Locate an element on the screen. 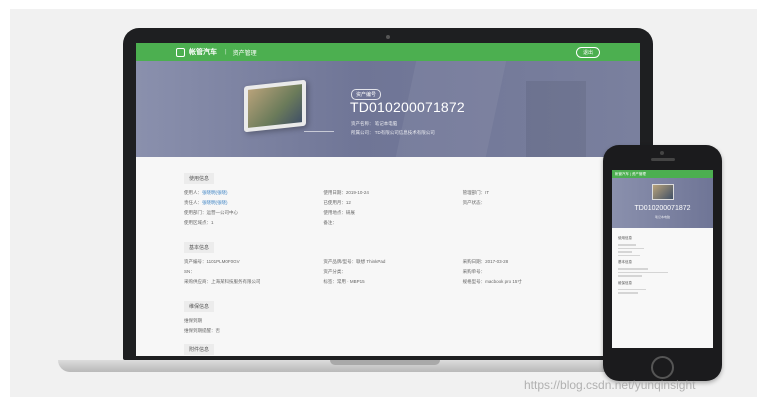  phone-hero-banner: TD010200071872 笔记本电脑 is located at coordinates (662, 203).